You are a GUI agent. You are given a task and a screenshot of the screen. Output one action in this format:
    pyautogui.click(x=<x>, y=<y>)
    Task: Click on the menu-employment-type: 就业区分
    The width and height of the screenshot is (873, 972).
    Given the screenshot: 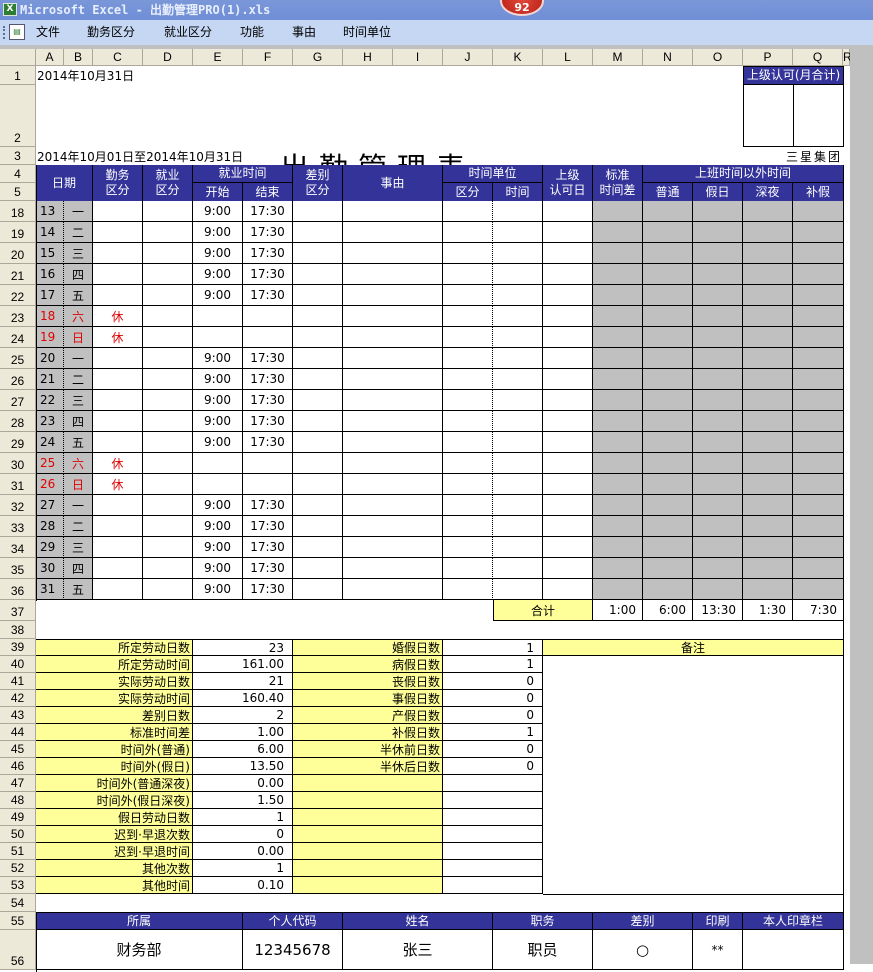 What is the action you would take?
    pyautogui.click(x=188, y=32)
    